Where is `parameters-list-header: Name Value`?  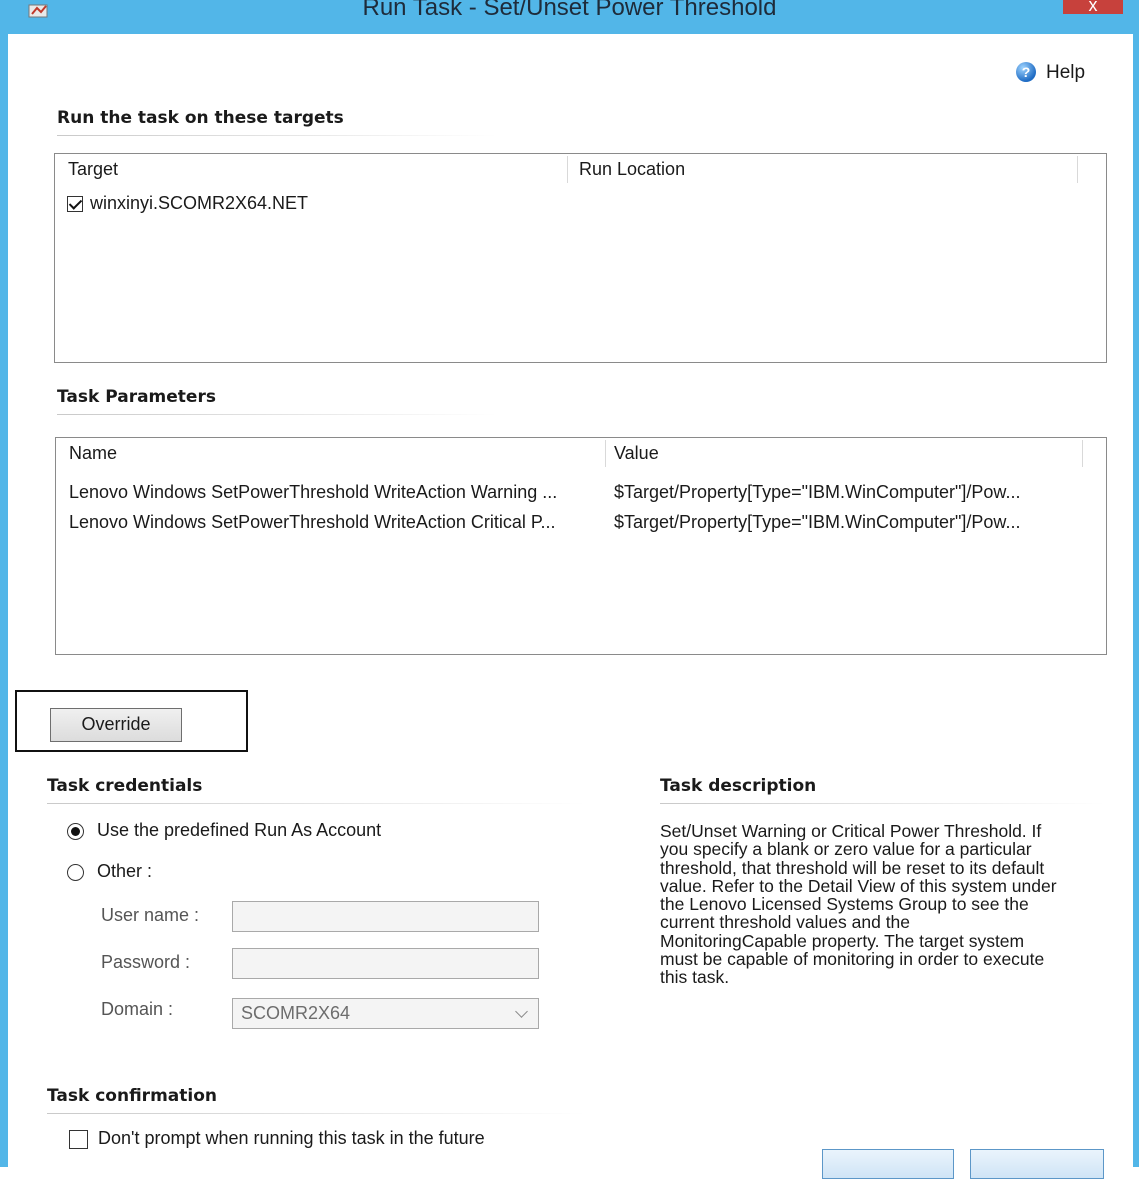 parameters-list-header: Name Value is located at coordinates (581, 452).